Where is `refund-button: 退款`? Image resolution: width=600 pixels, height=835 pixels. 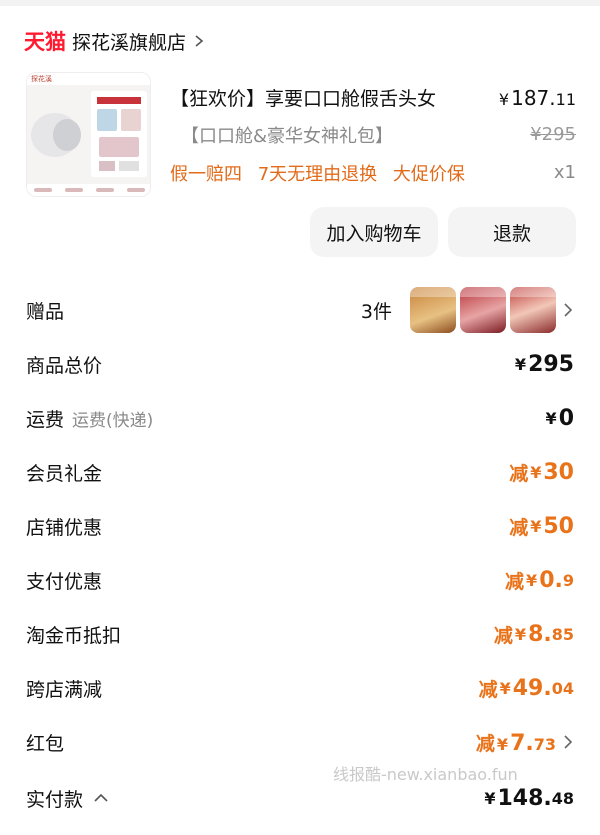
refund-button: 退款 is located at coordinates (512, 232).